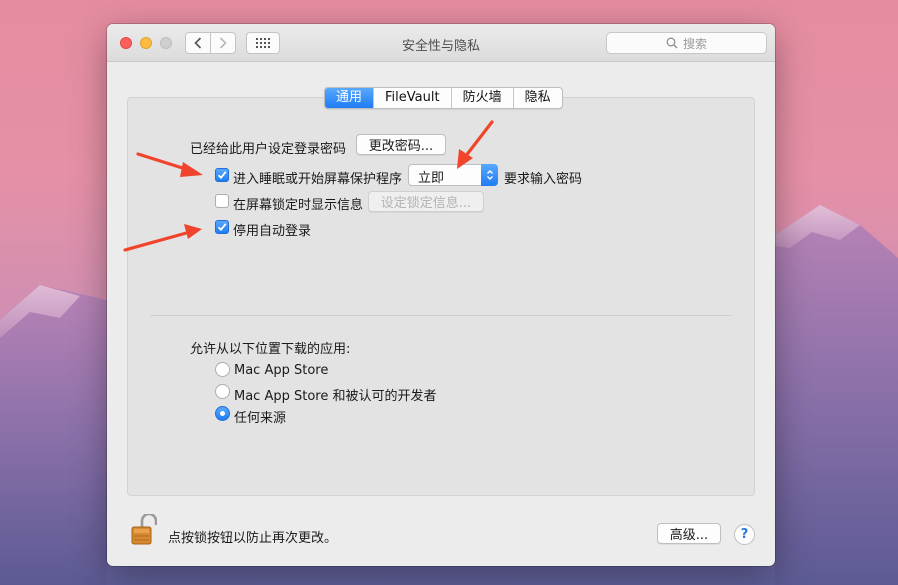  I want to click on search-icon, so click(672, 43).